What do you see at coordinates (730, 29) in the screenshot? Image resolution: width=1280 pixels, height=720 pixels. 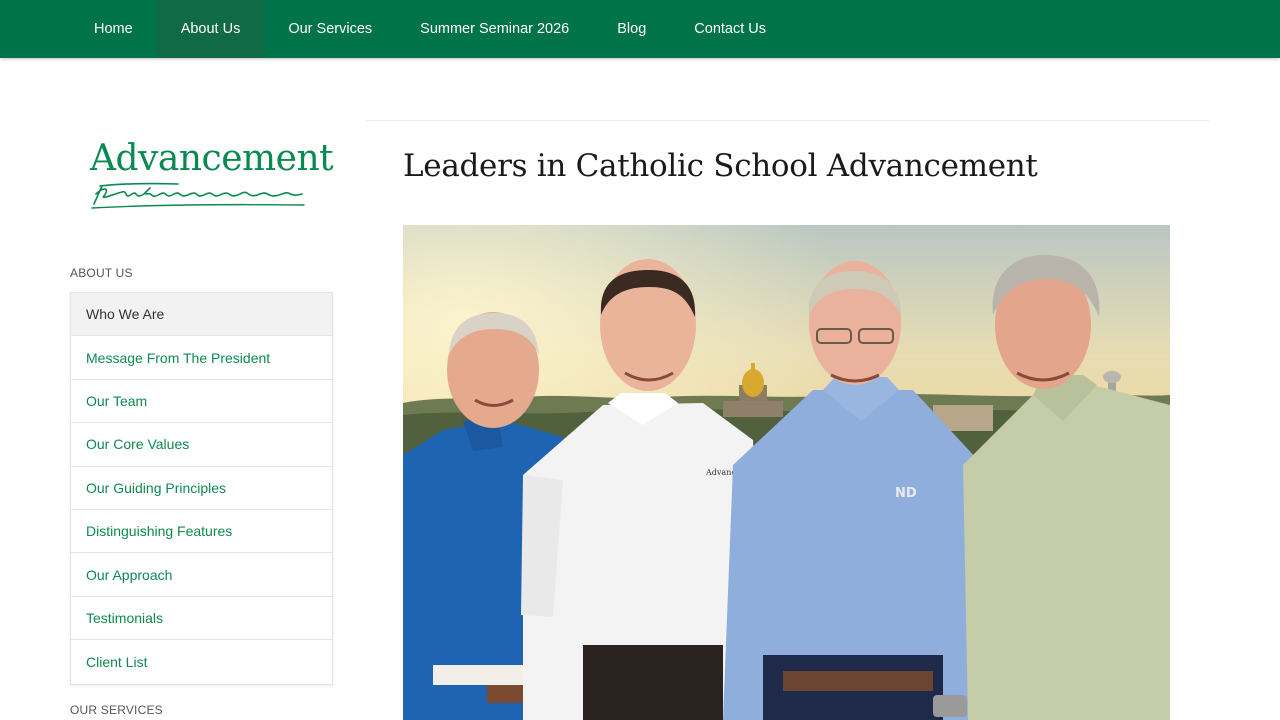 I see `nav-item-contact-us: Contact Us` at bounding box center [730, 29].